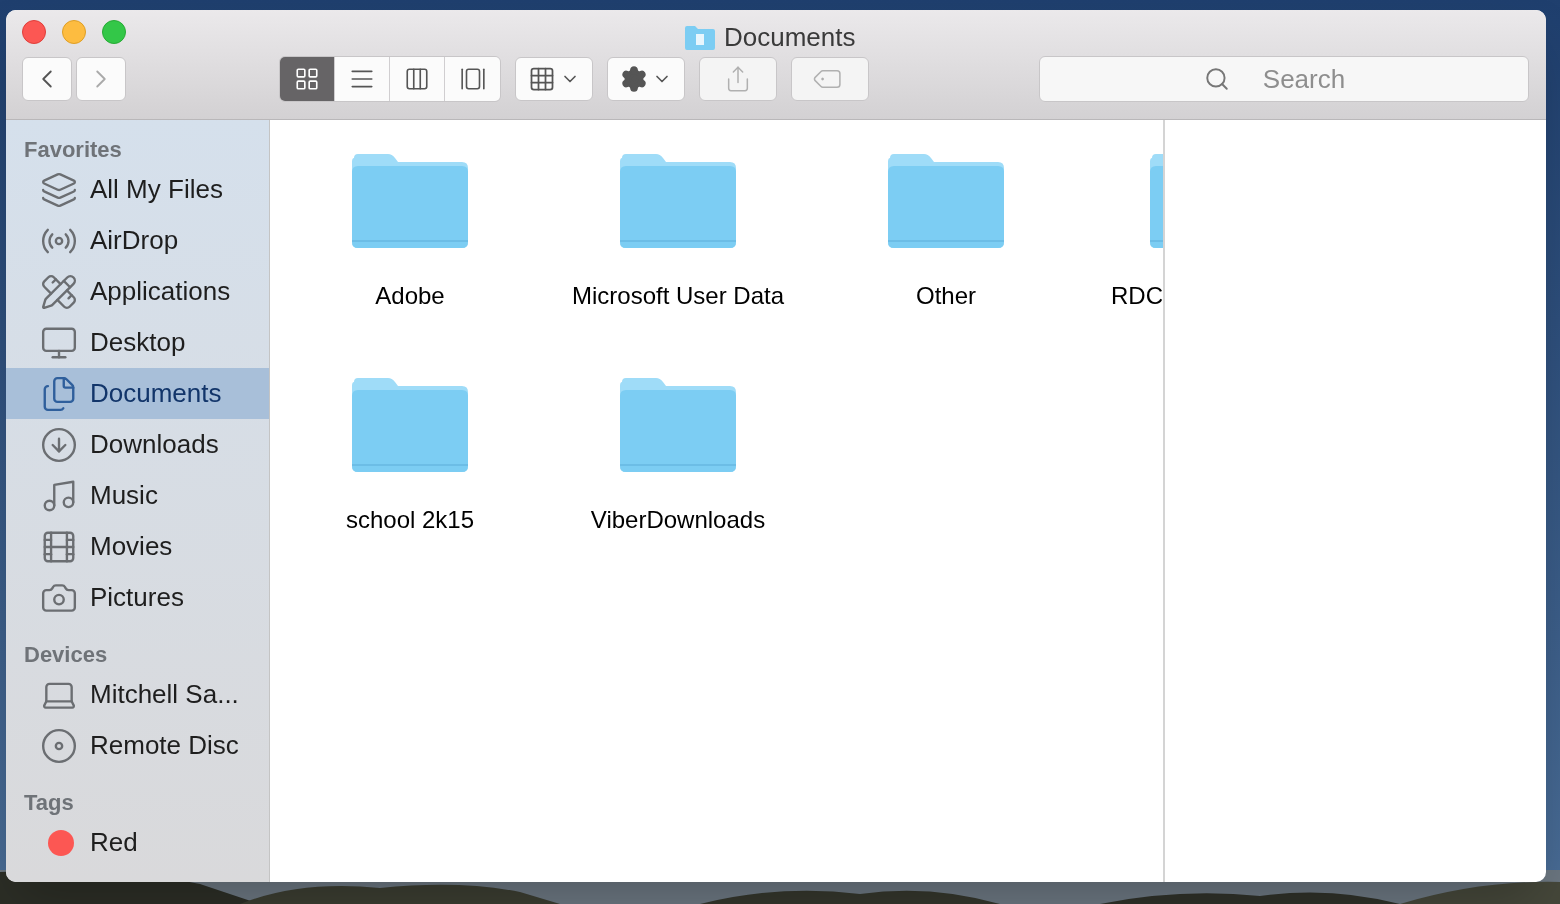 The width and height of the screenshot is (1560, 904). What do you see at coordinates (790, 37) in the screenshot?
I see `window-title: Documents` at bounding box center [790, 37].